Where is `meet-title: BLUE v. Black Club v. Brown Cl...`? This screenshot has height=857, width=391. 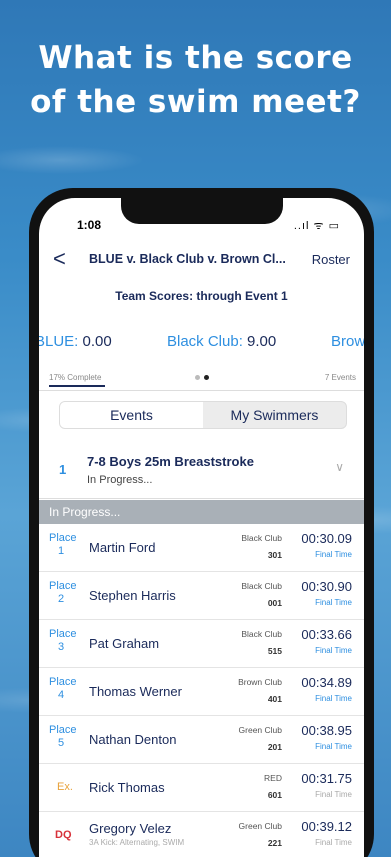 meet-title: BLUE v. Black Club v. Brown Cl... is located at coordinates (187, 259).